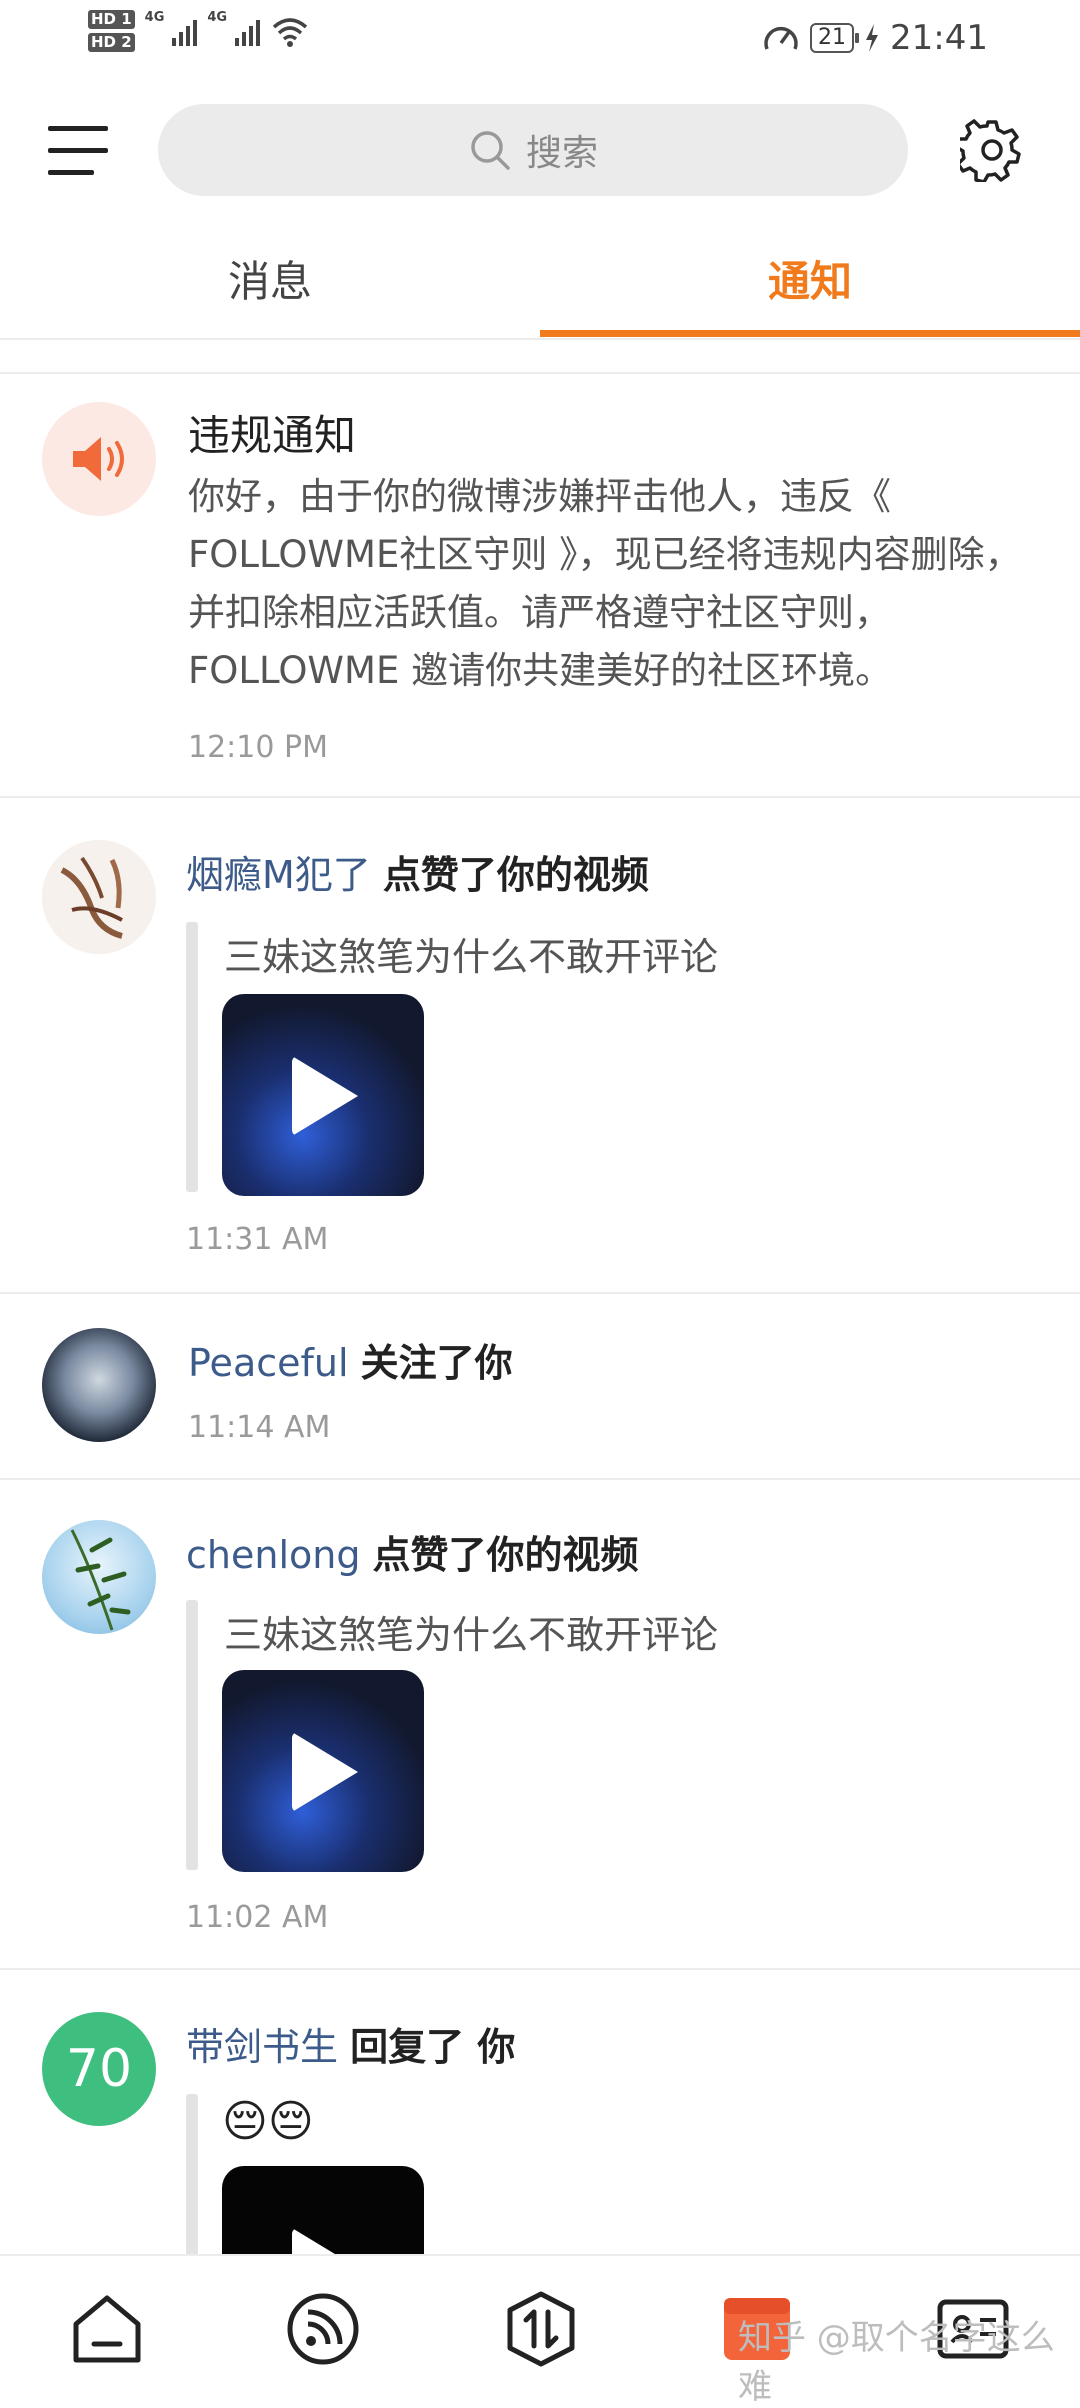 Image resolution: width=1080 pixels, height=2408 pixels. I want to click on settings-gear-icon, so click(992, 150).